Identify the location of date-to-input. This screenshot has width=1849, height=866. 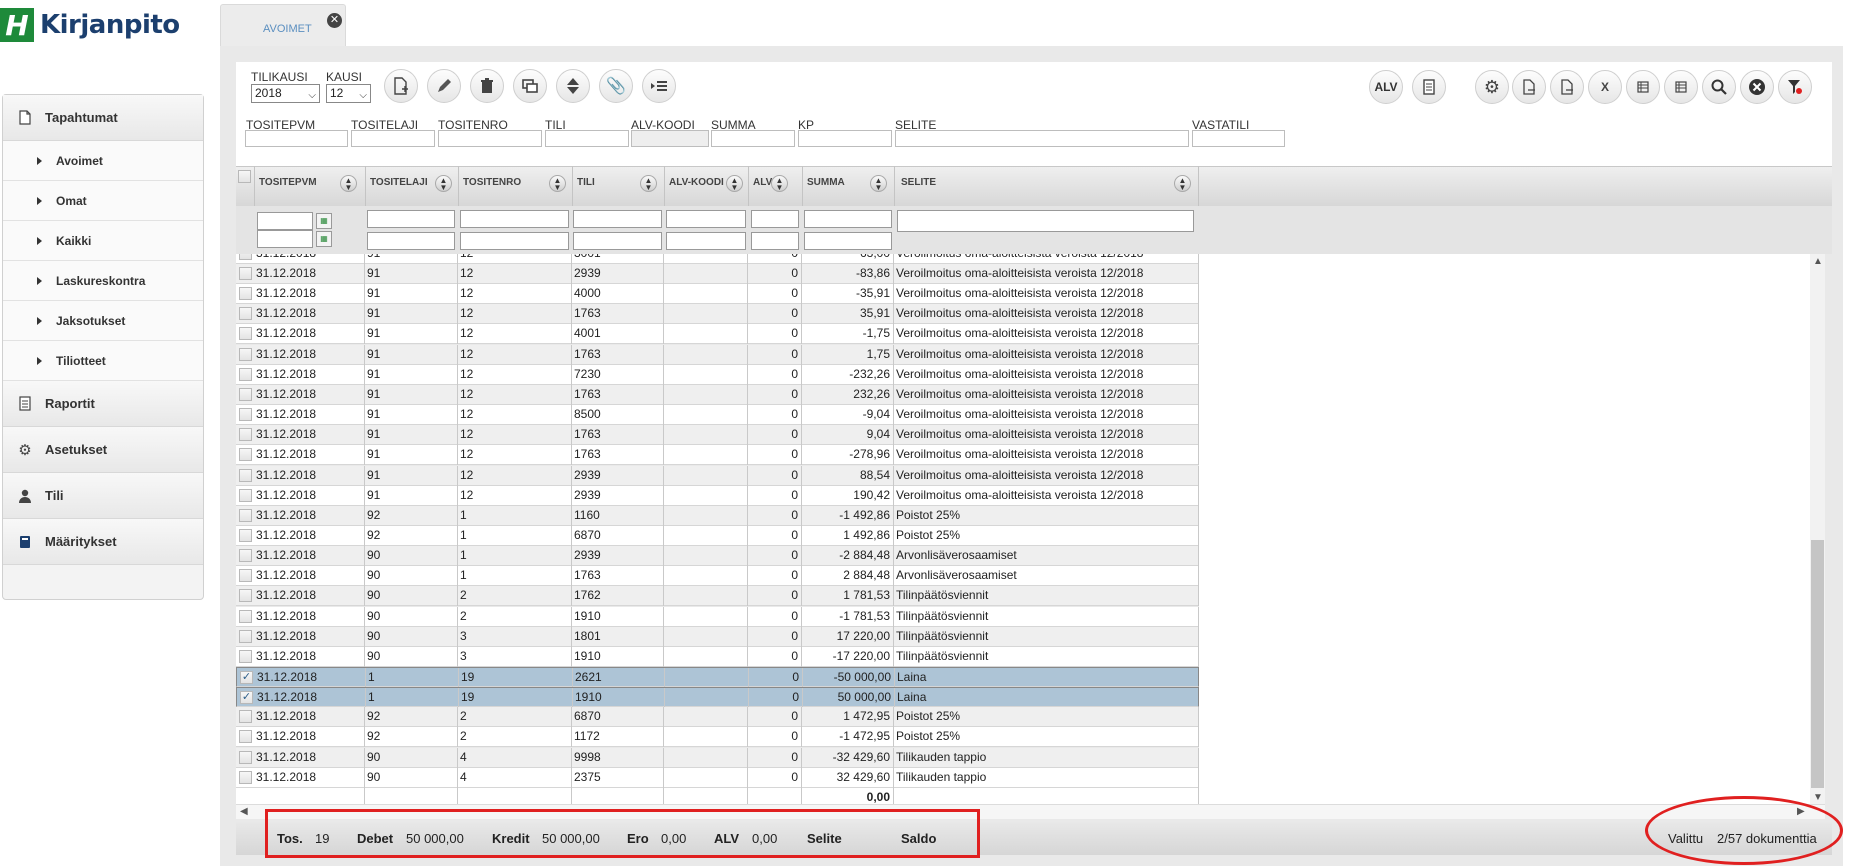
(285, 239).